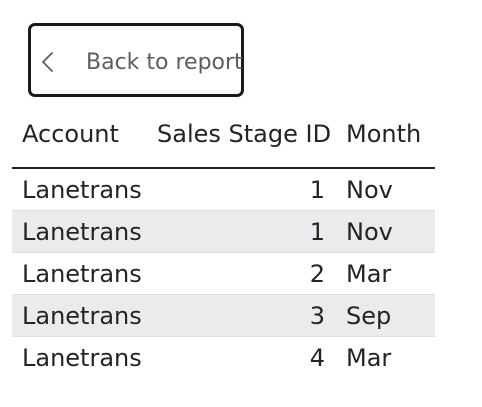 The width and height of the screenshot is (482, 407). What do you see at coordinates (70, 134) in the screenshot?
I see `column-header-account: Account` at bounding box center [70, 134].